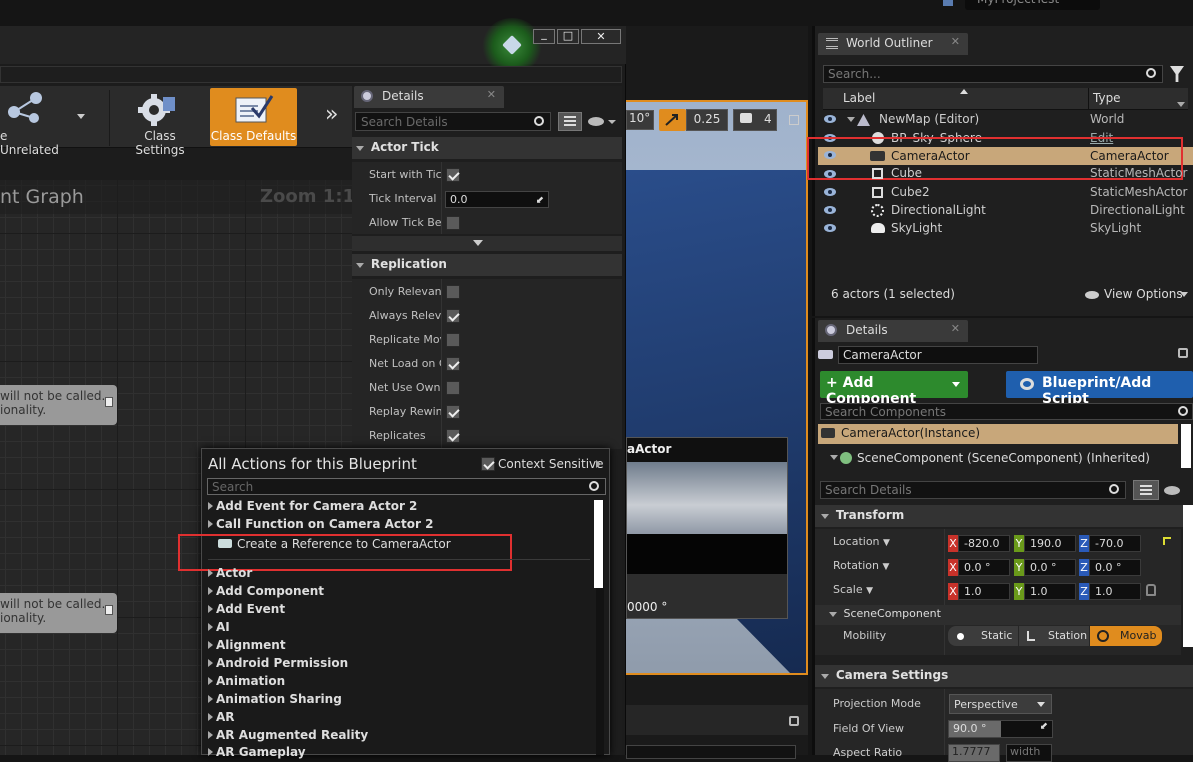 Image resolution: width=1193 pixels, height=762 pixels. Describe the element at coordinates (601, 36) in the screenshot. I see `close-button: ✕` at that location.